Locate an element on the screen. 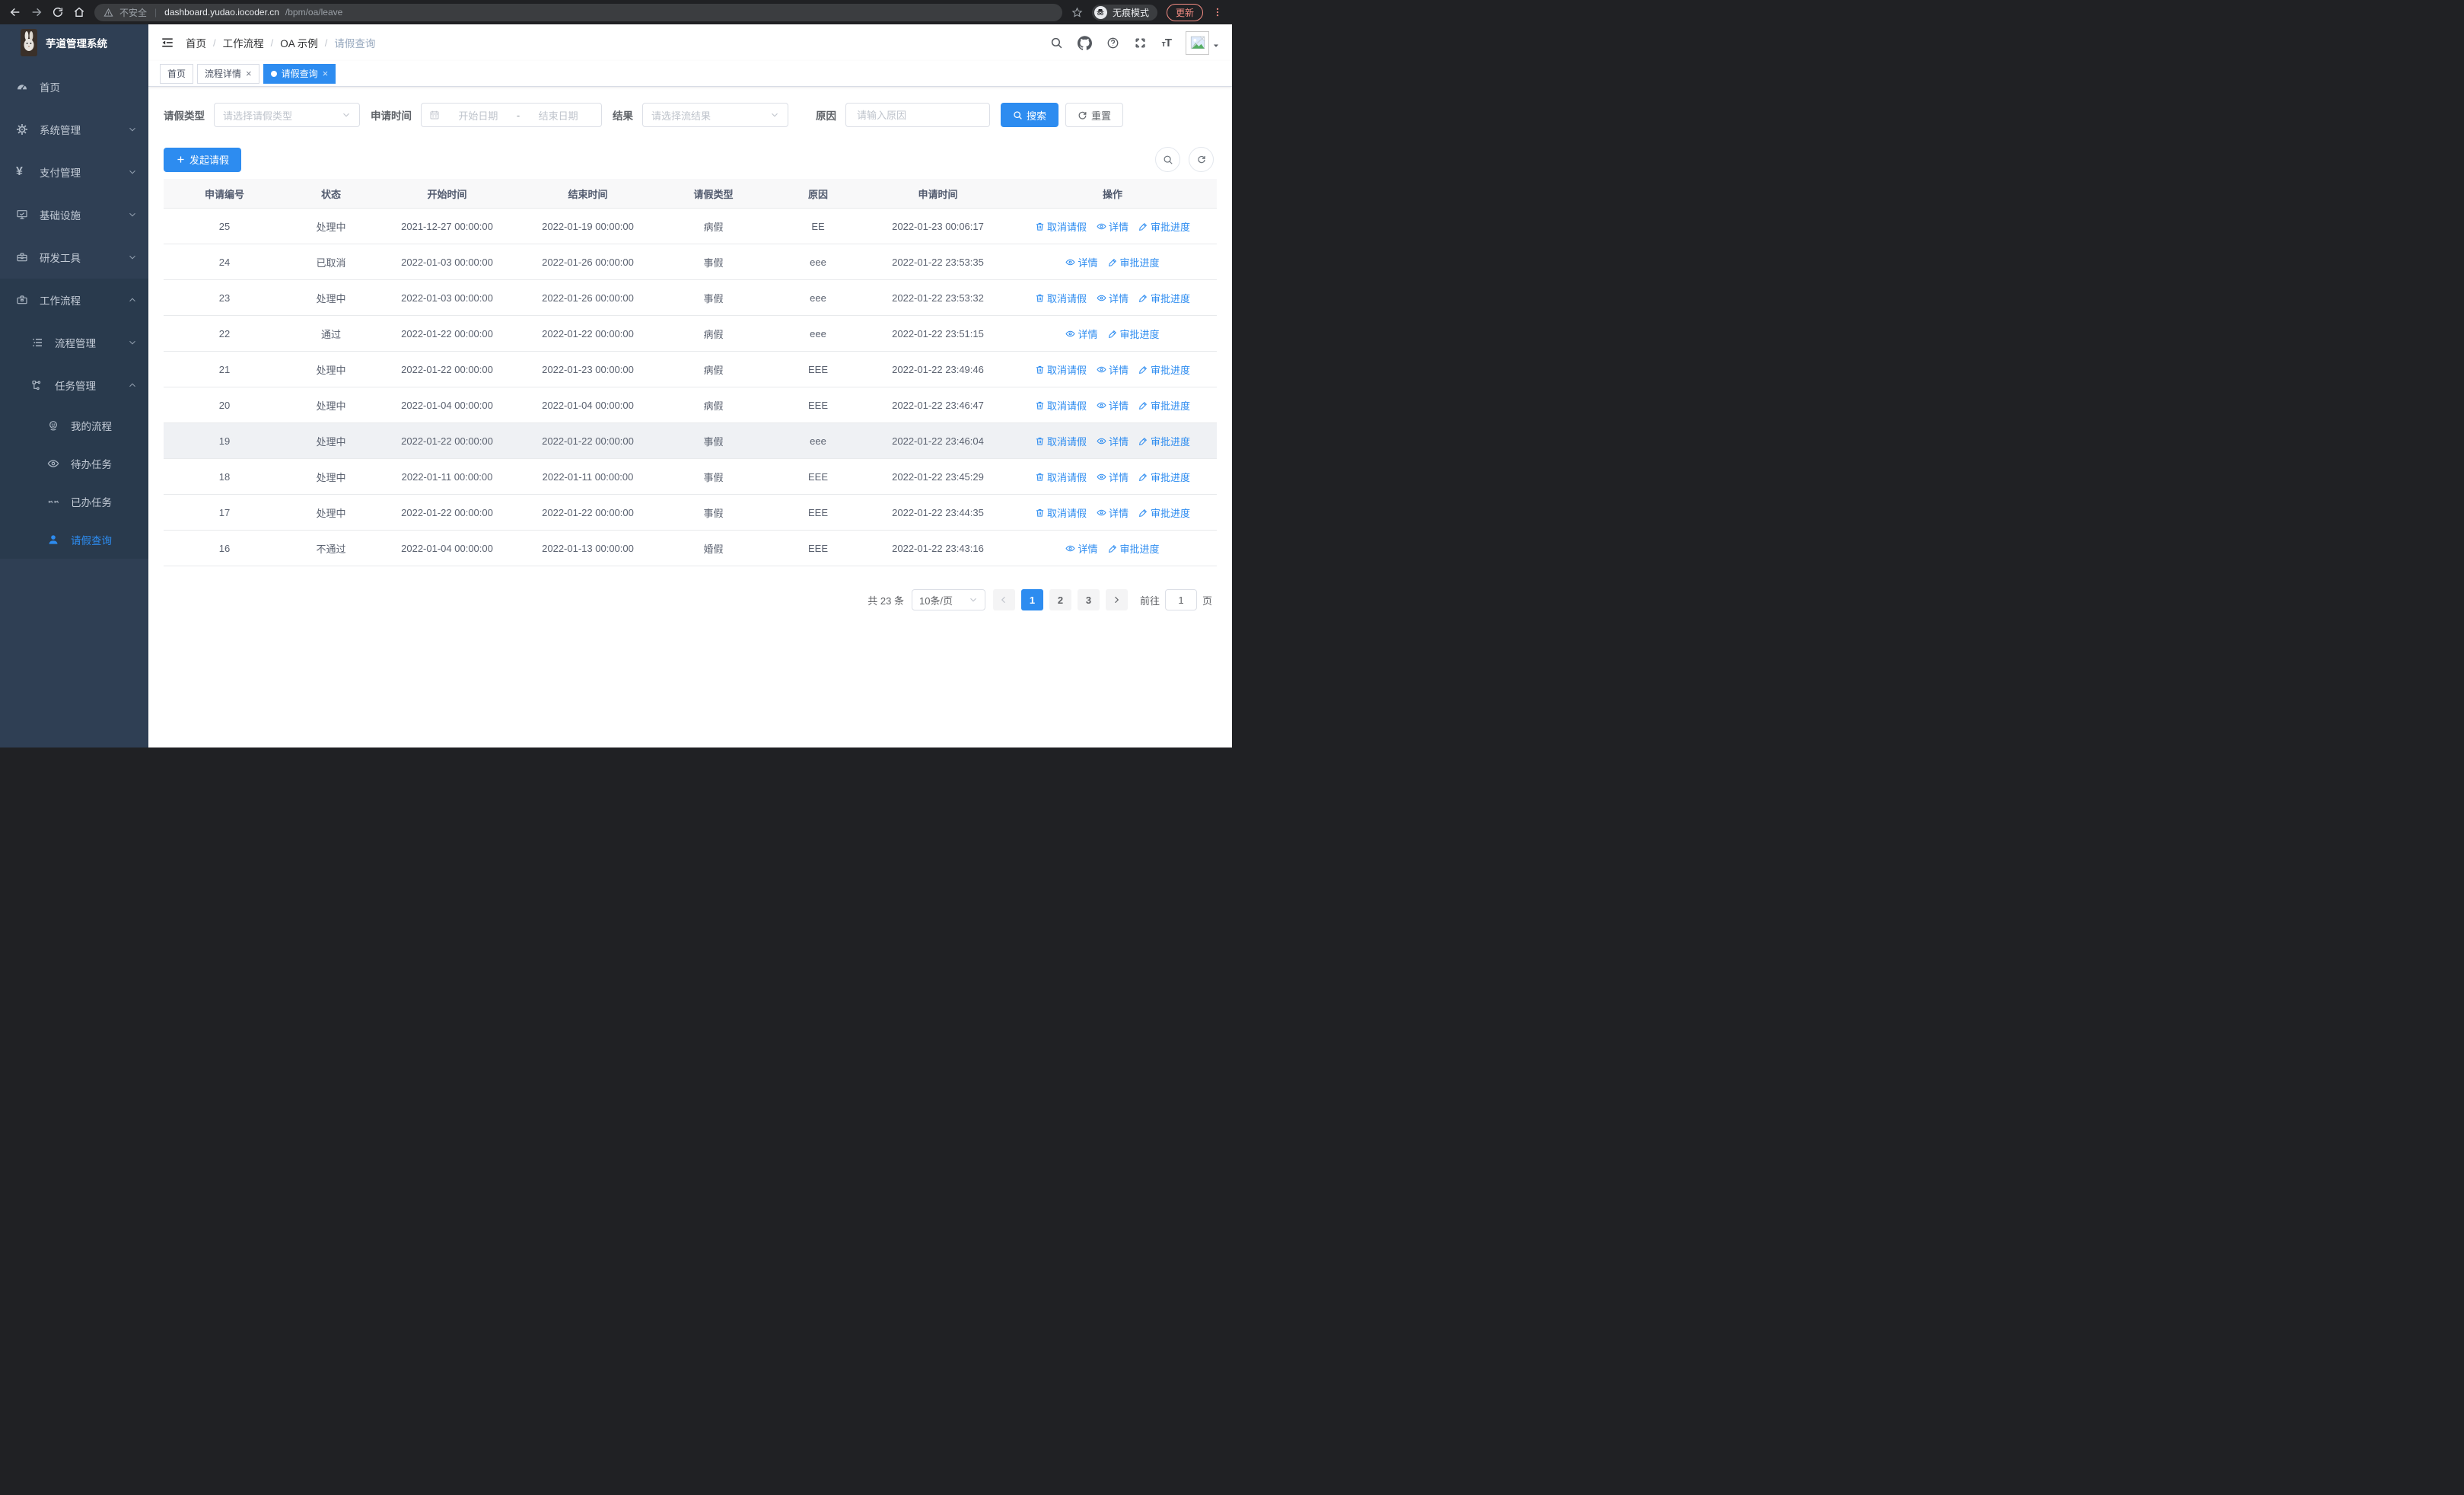  browser-menu-icon is located at coordinates (1217, 13).